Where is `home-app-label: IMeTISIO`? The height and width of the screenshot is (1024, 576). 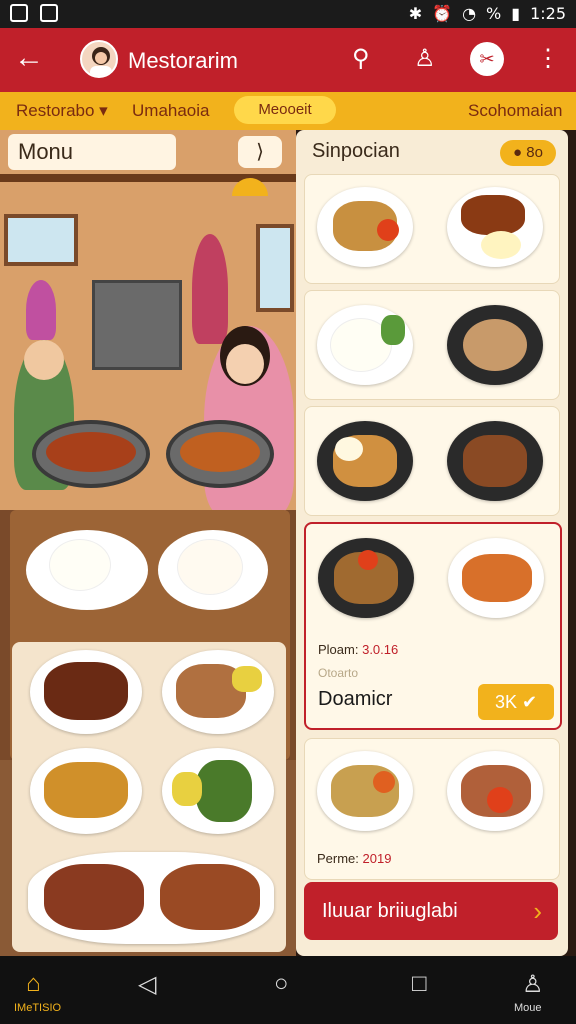
home-app-label: IMeTISIO is located at coordinates (38, 1008).